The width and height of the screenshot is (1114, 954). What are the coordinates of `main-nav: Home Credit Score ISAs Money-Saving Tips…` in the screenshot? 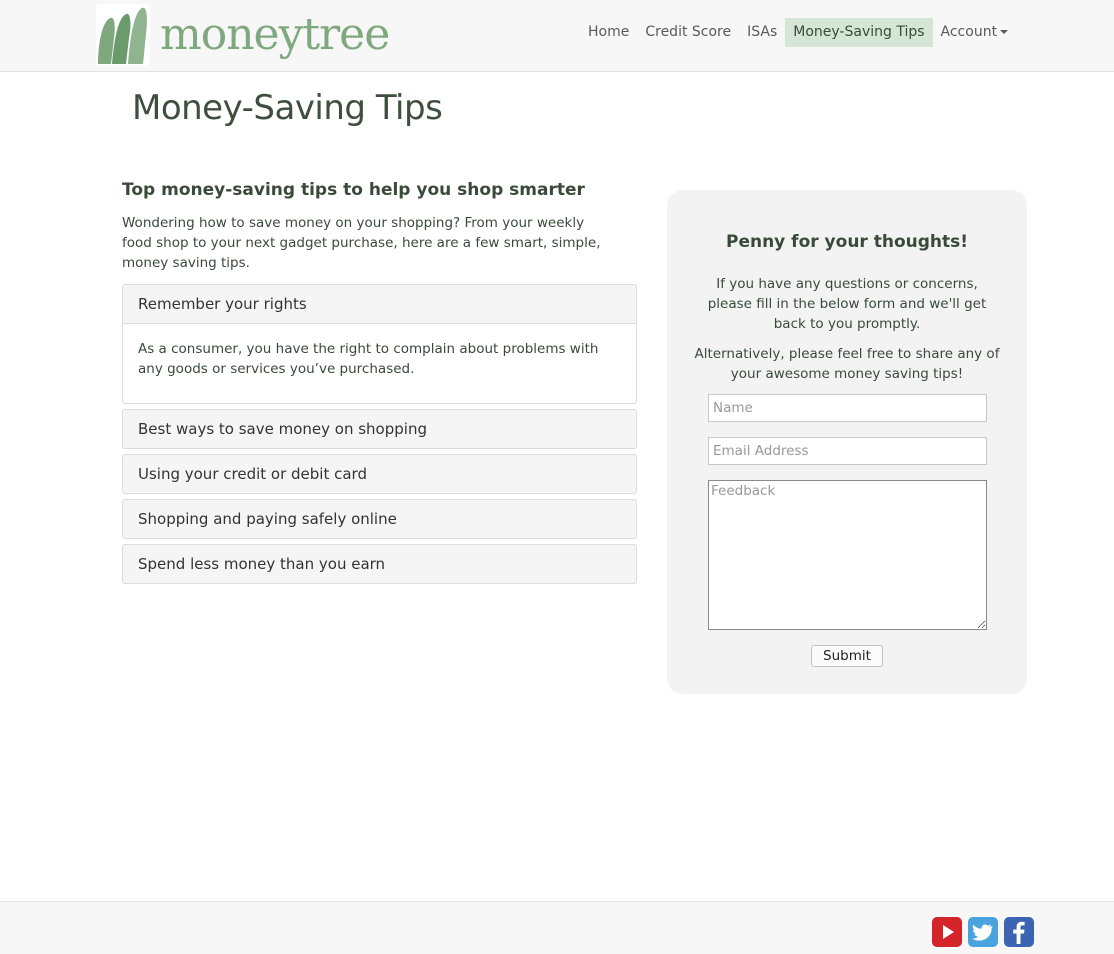 It's located at (798, 32).